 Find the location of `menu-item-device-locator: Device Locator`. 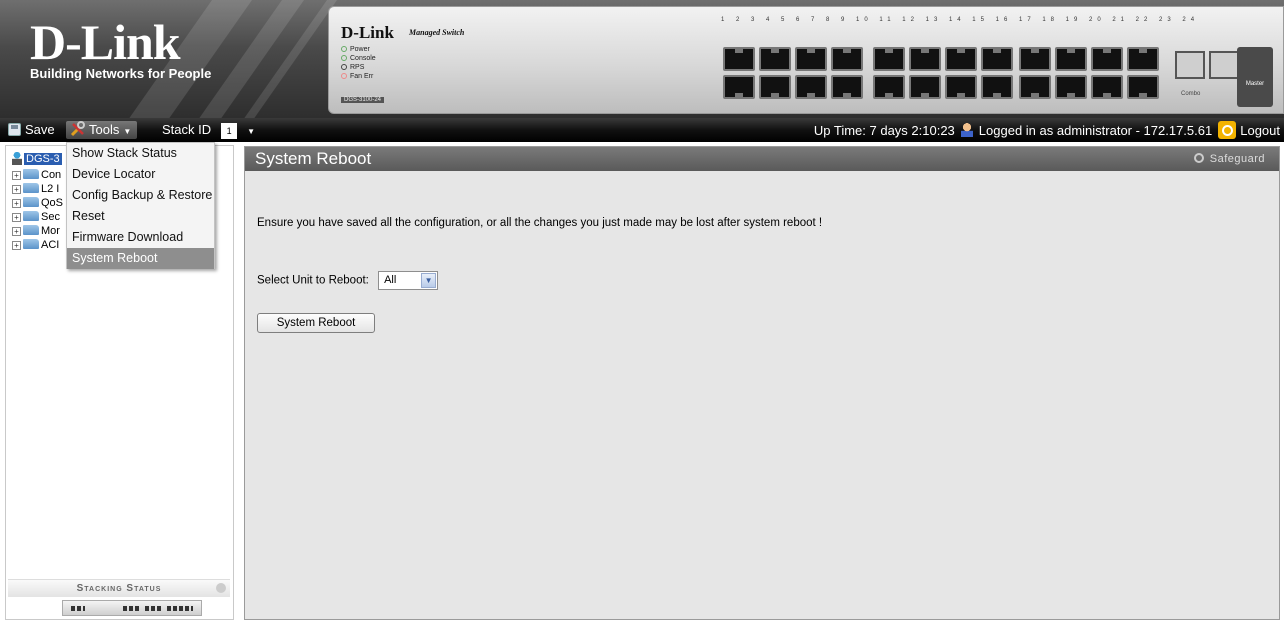

menu-item-device-locator: Device Locator is located at coordinates (140, 174).